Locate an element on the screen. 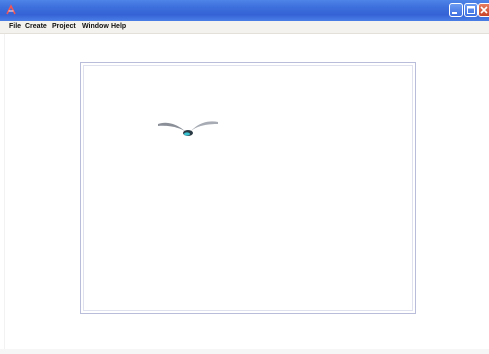  menu-help: Help is located at coordinates (118, 27).